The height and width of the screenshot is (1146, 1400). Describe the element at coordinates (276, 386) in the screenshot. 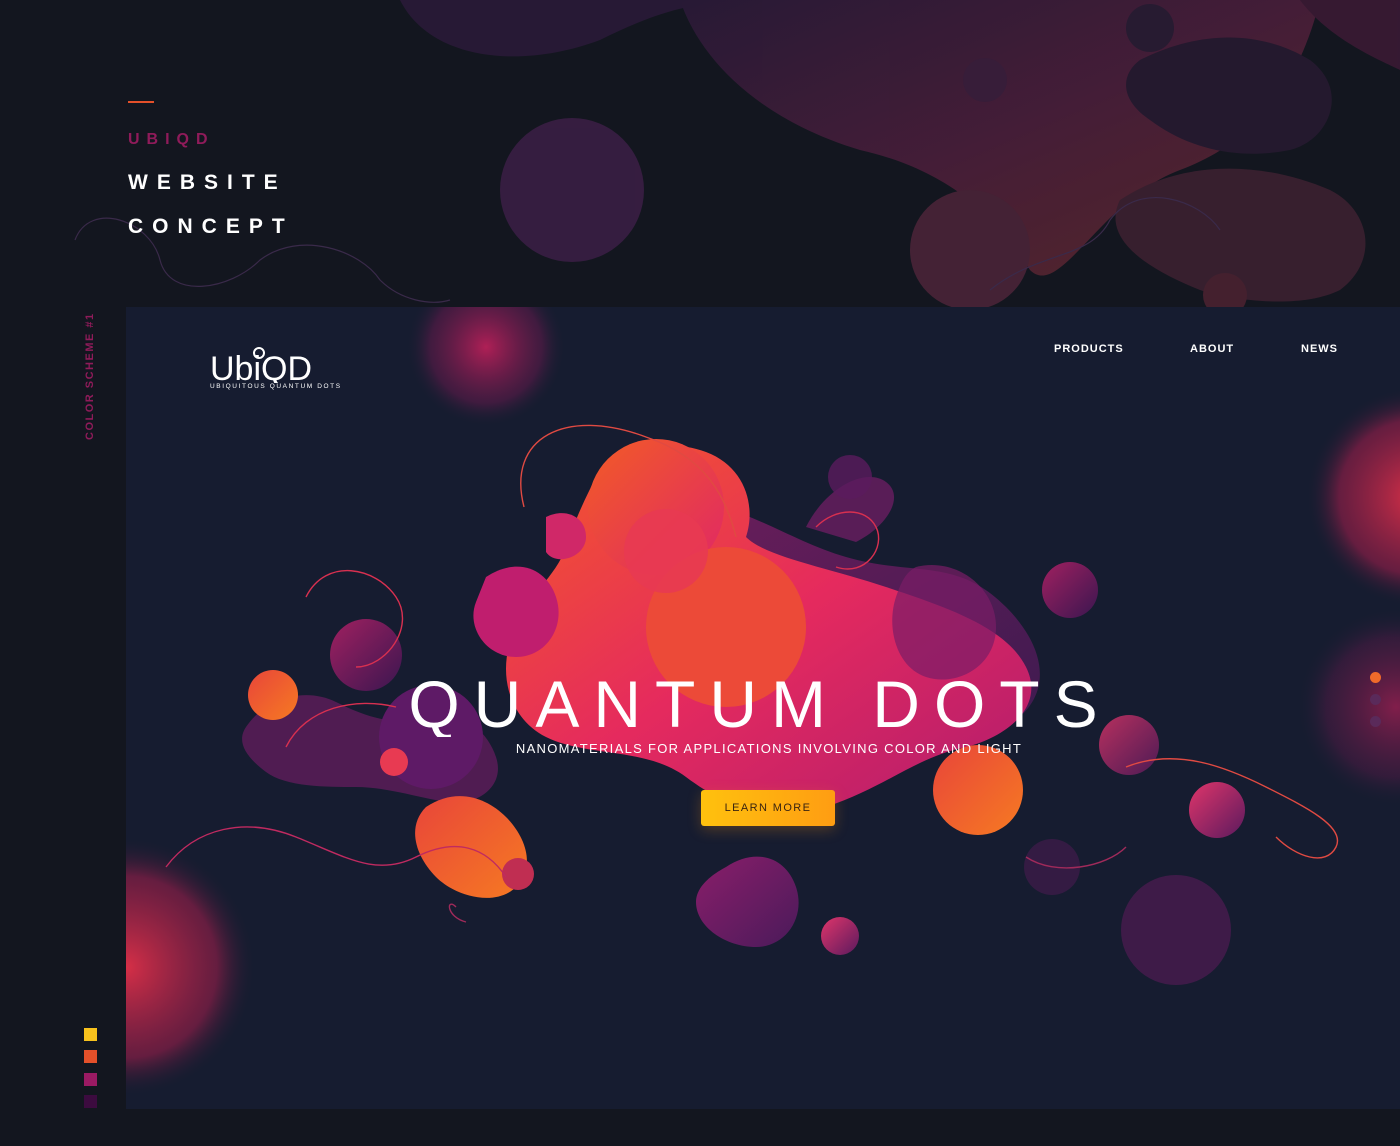

I see `logo-tagline: UBIQUITOUS QUANTUM DOTS` at that location.